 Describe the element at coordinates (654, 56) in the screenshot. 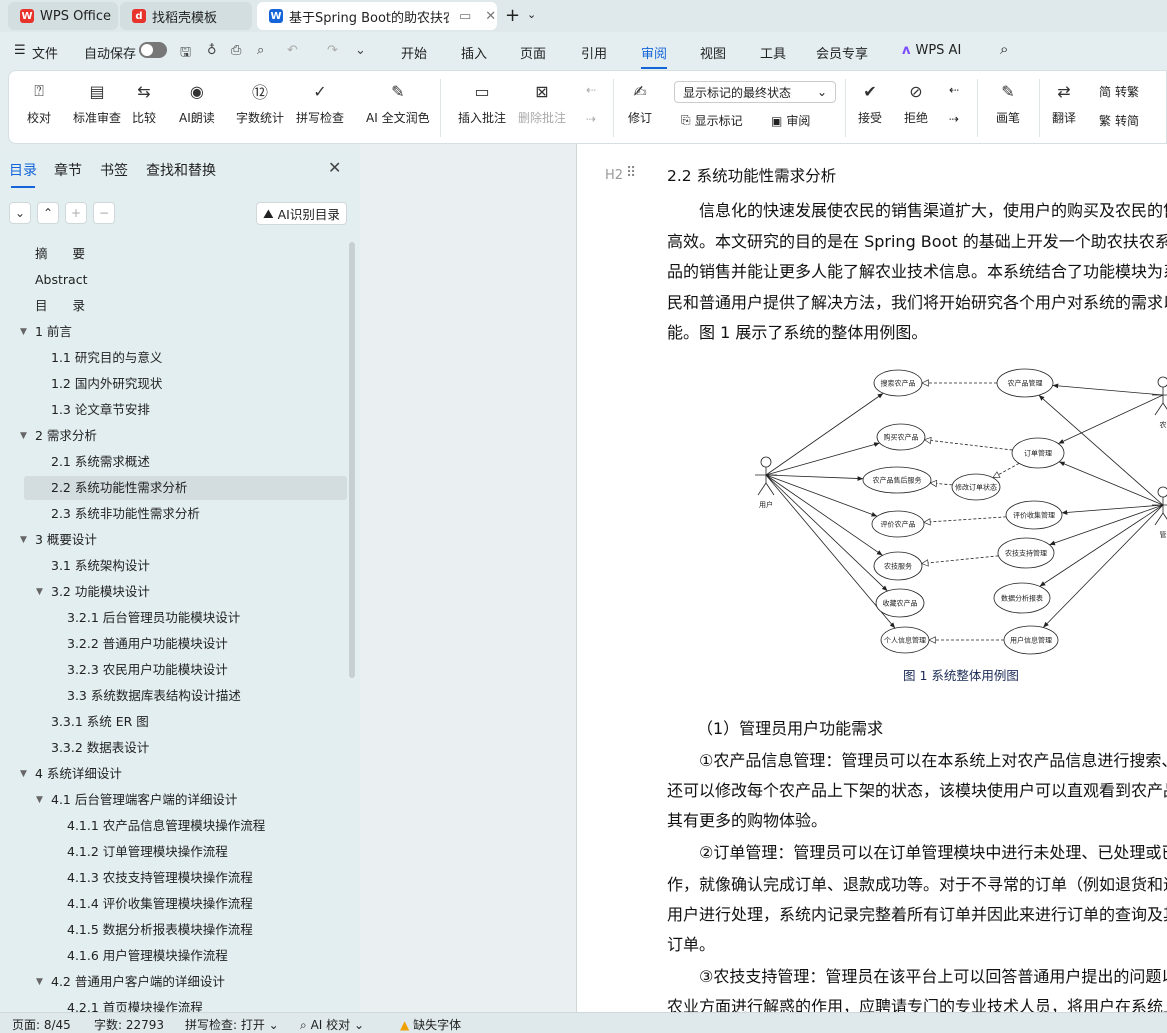

I see `menu-tab: 审阅` at that location.